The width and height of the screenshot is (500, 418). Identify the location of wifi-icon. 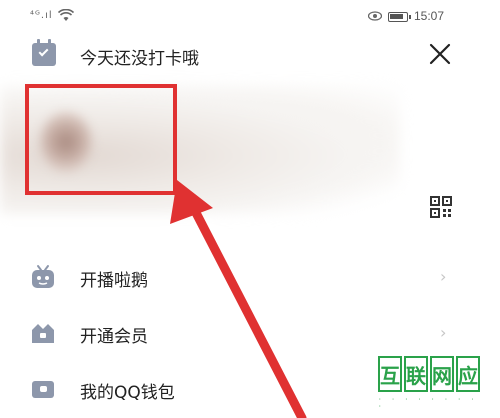
(66, 15).